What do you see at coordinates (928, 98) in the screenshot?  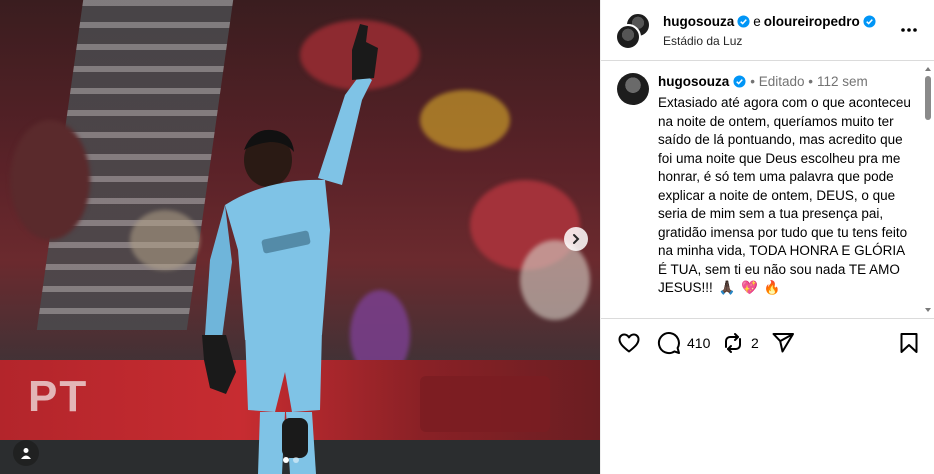 I see `caption-scrollbar-thumb` at bounding box center [928, 98].